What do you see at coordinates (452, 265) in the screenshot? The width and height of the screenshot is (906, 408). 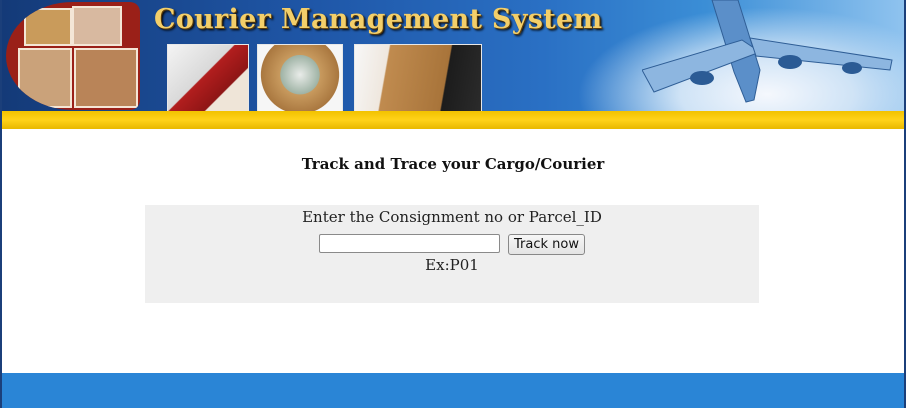 I see `example-hint: Ex:P01` at bounding box center [452, 265].